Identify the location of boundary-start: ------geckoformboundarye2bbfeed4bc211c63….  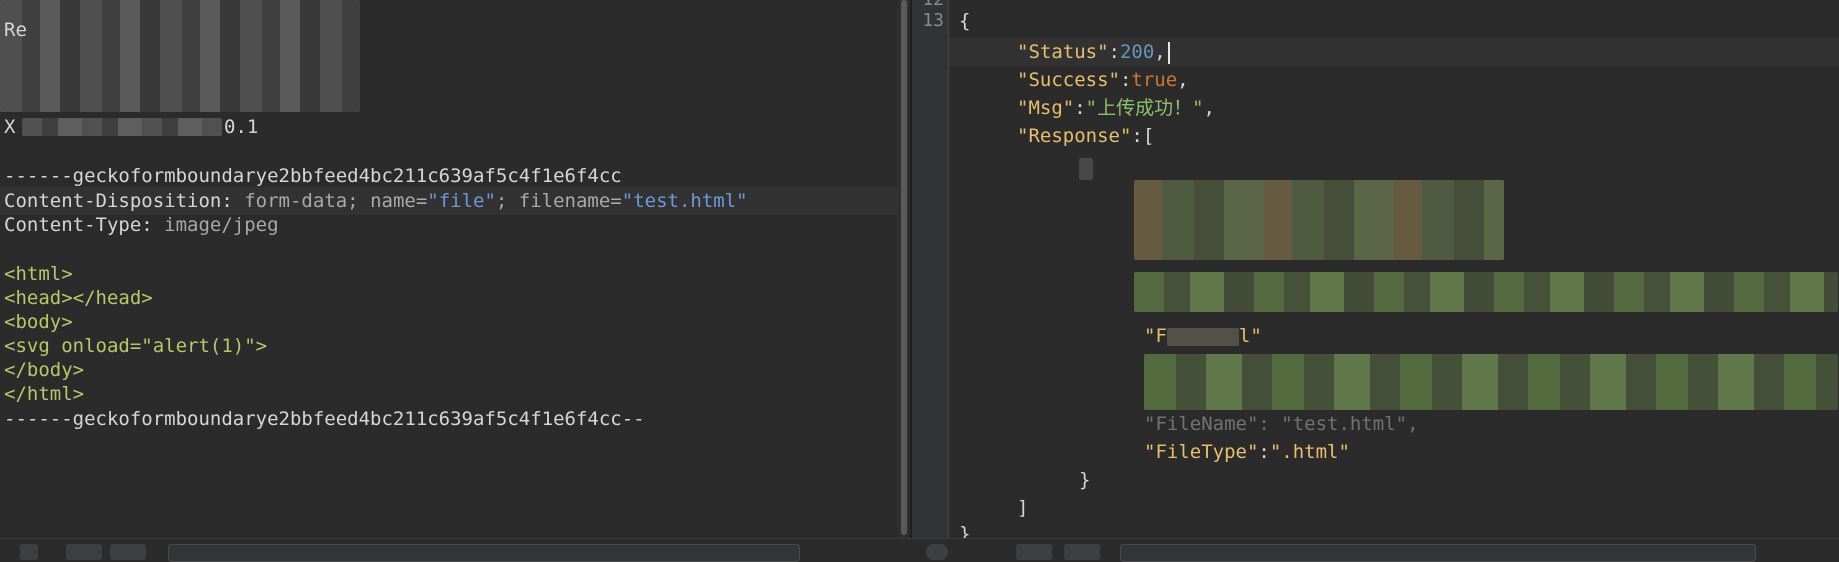
(313, 176).